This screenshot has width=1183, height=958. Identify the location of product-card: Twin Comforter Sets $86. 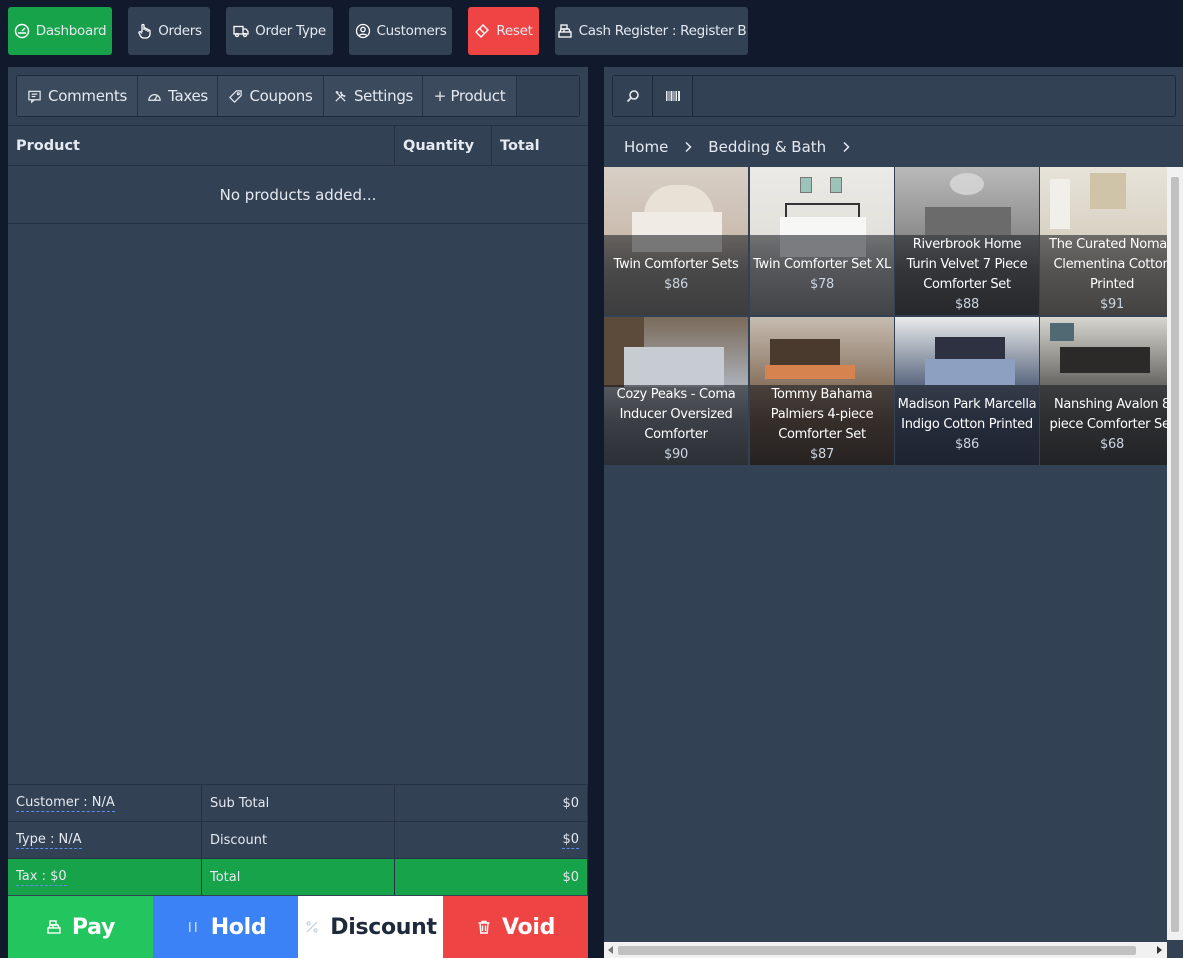
(676, 241).